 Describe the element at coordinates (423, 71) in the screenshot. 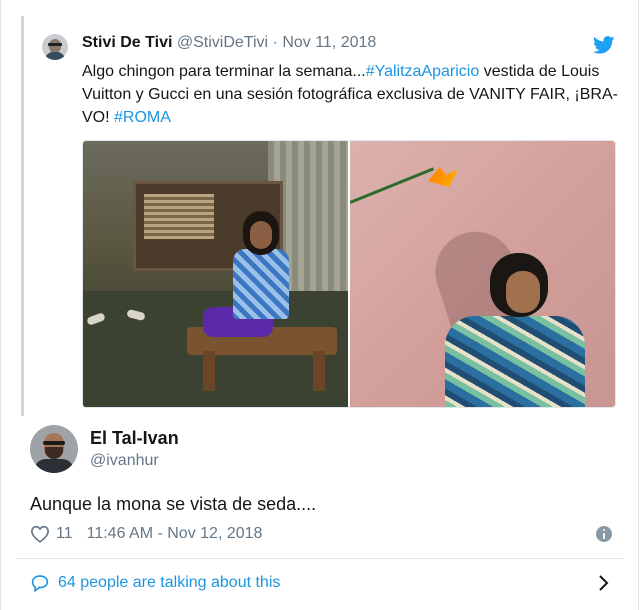

I see `hashtag-yalitza-link: #YalitzaAparicio` at that location.